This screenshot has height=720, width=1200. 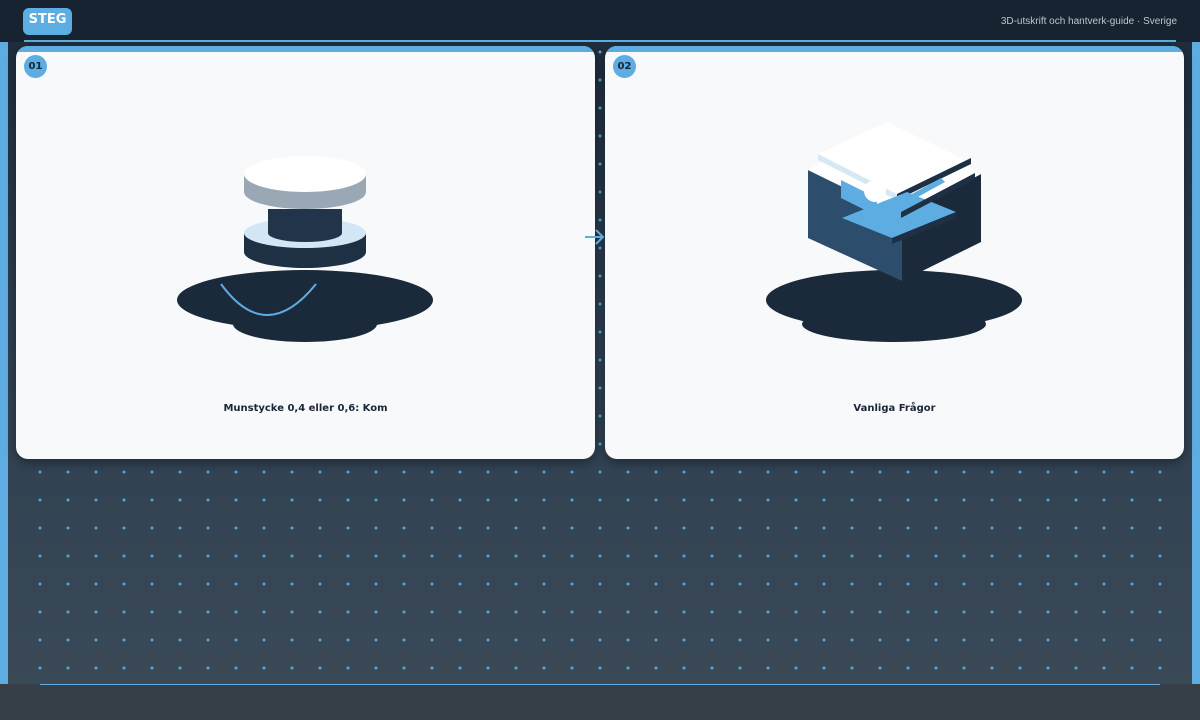 I want to click on header-divider, so click(x=600, y=41).